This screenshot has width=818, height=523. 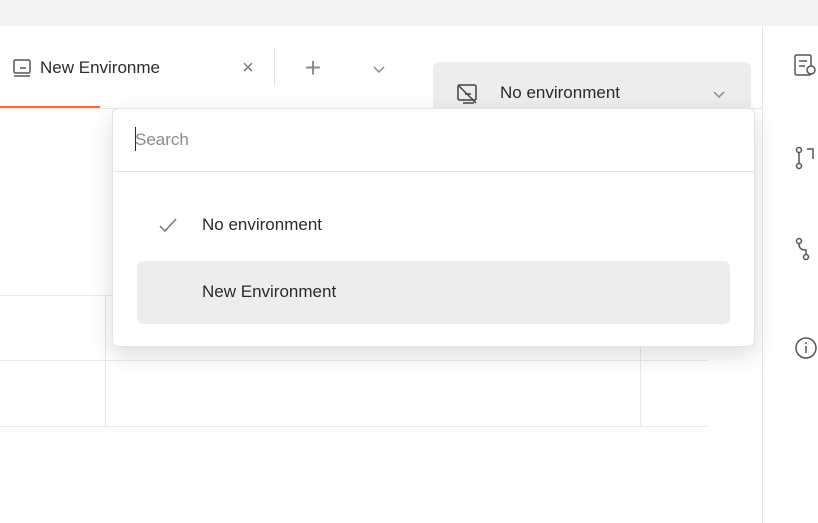 I want to click on info-icon, so click(x=805, y=348).